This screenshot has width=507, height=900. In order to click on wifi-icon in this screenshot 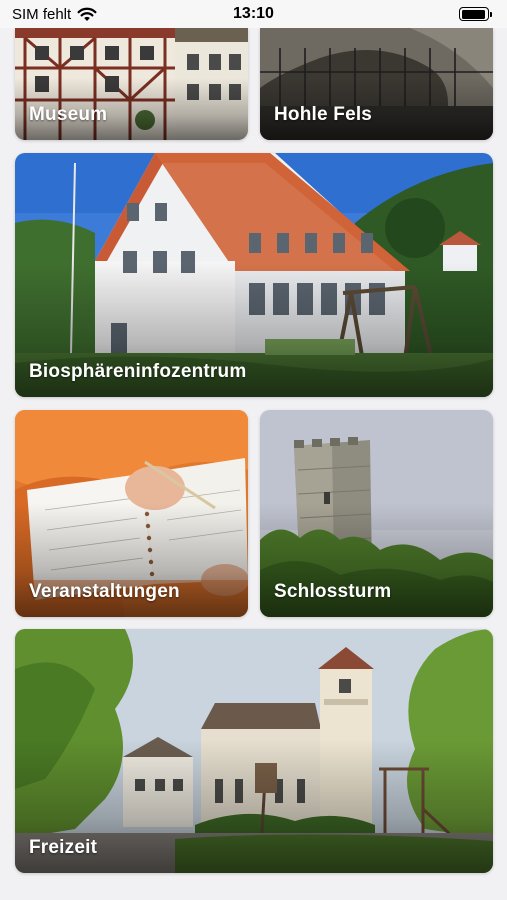, I will do `click(87, 14)`.